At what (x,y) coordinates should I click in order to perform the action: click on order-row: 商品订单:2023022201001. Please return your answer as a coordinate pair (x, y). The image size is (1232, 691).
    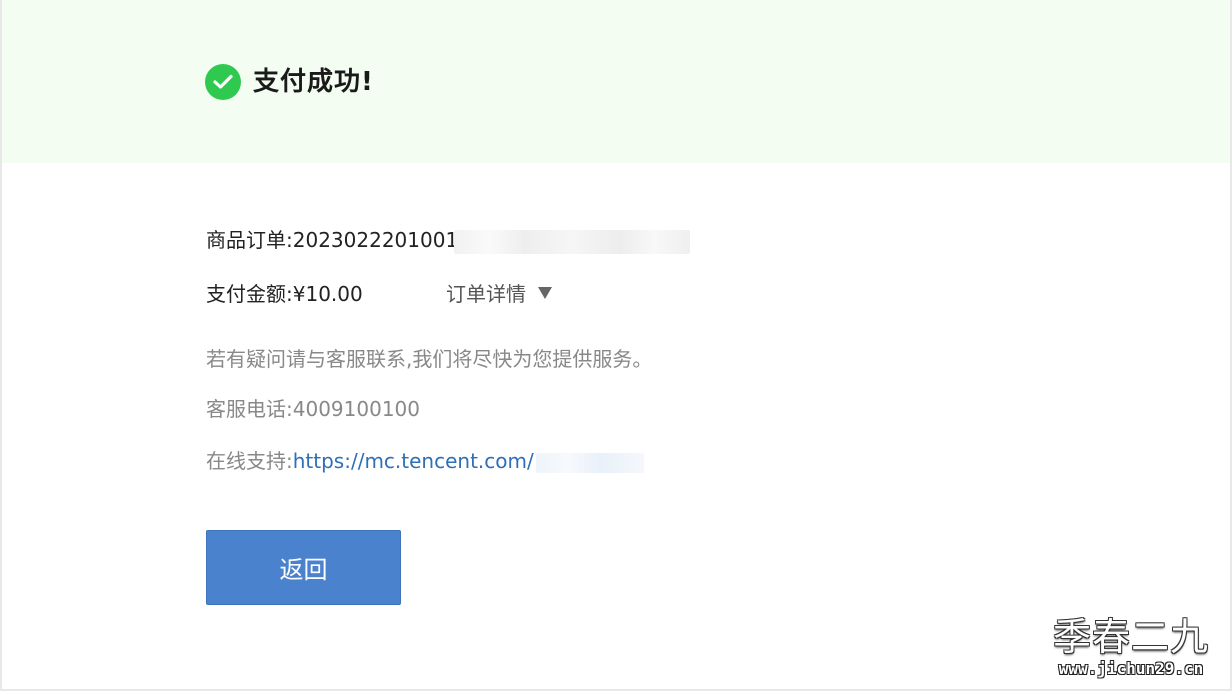
    Looking at the image, I should click on (448, 240).